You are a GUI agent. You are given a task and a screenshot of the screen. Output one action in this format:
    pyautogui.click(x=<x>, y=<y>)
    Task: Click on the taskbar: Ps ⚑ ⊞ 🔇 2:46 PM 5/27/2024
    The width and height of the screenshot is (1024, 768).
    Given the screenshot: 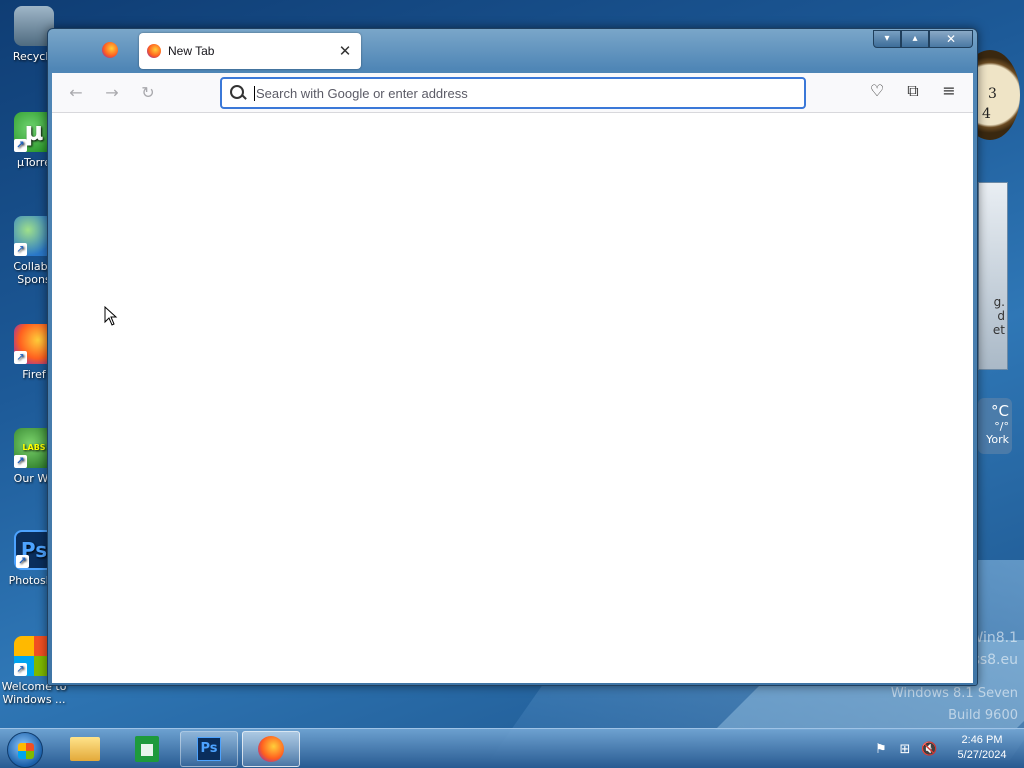 What is the action you would take?
    pyautogui.click(x=512, y=748)
    